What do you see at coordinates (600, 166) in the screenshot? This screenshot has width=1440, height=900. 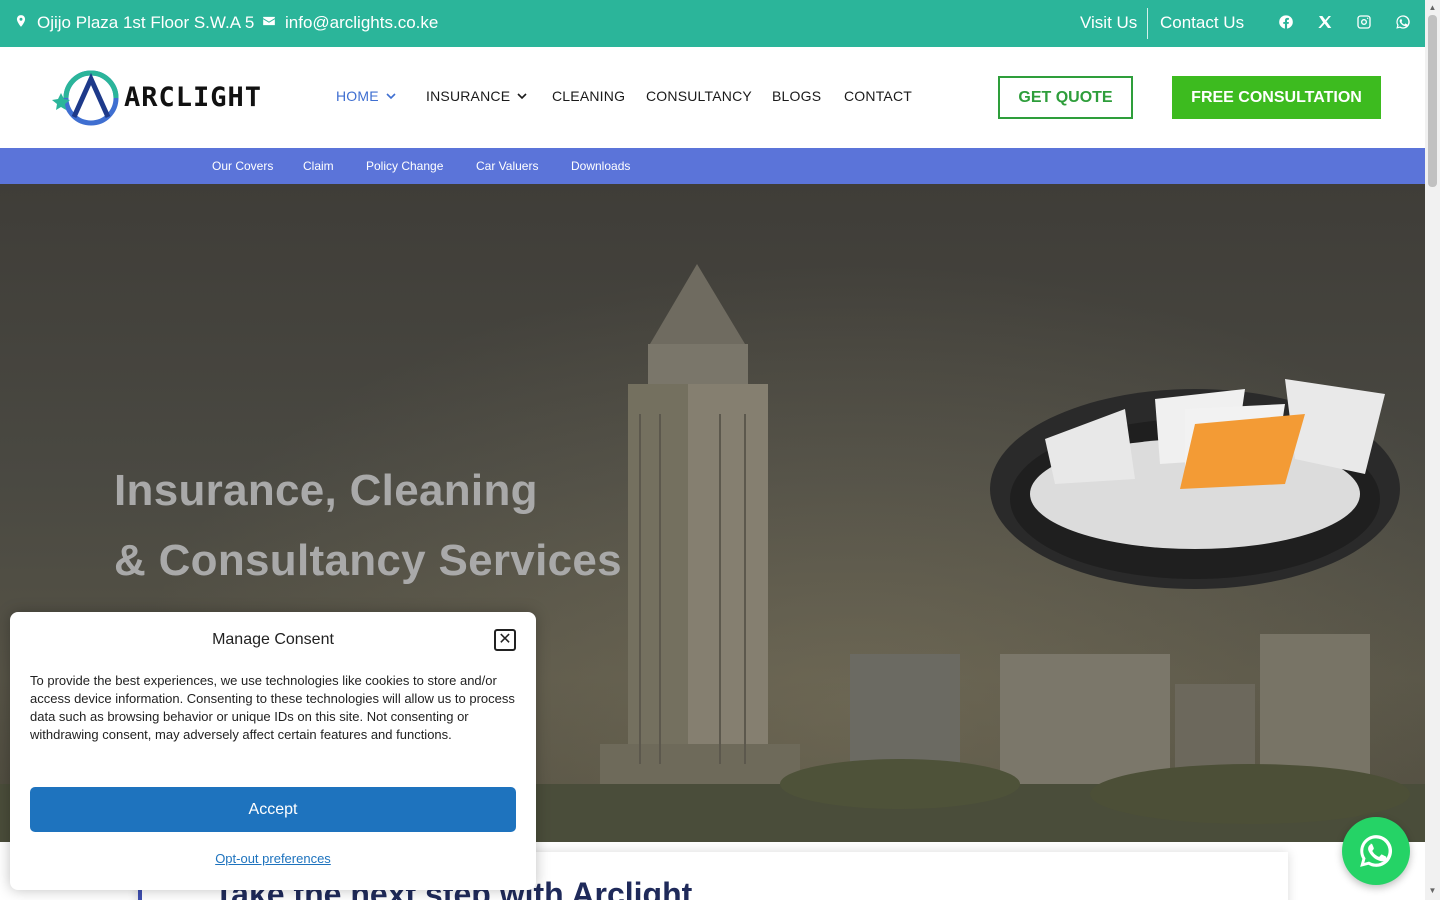 I see `subnav-downloads: Downloads` at bounding box center [600, 166].